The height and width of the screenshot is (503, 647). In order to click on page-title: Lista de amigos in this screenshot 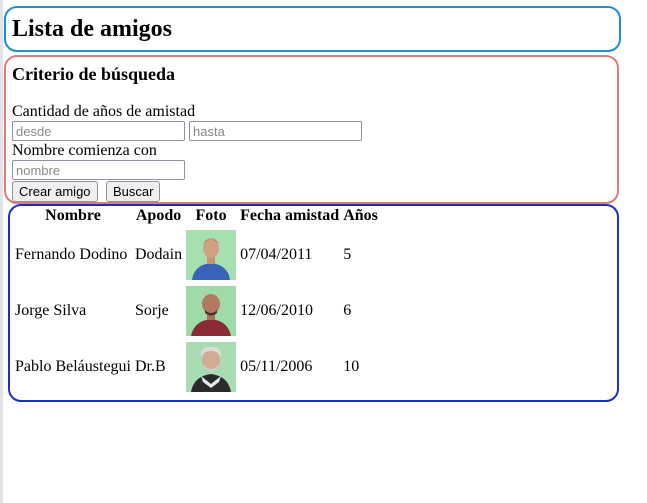, I will do `click(92, 29)`.